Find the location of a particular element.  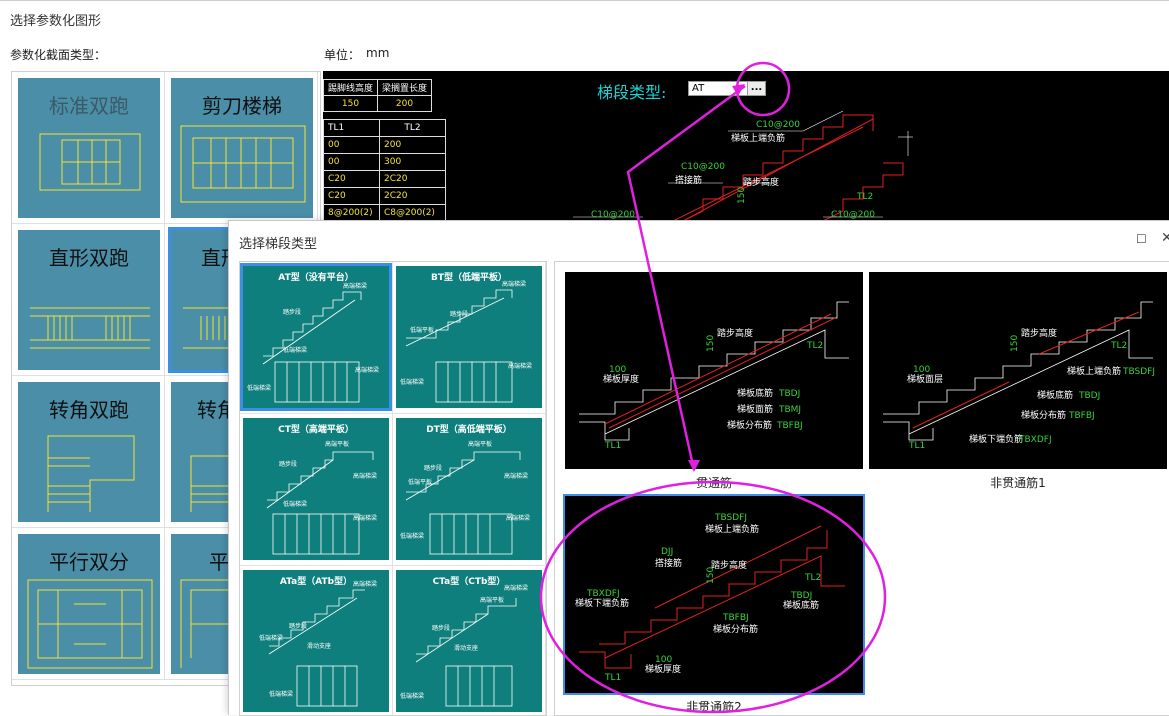

segment-type-cta: CTa型（CTb型） 高端梯梁 高端平板 踏步段 滑动支座 低端梯梁 is located at coordinates (469, 641).